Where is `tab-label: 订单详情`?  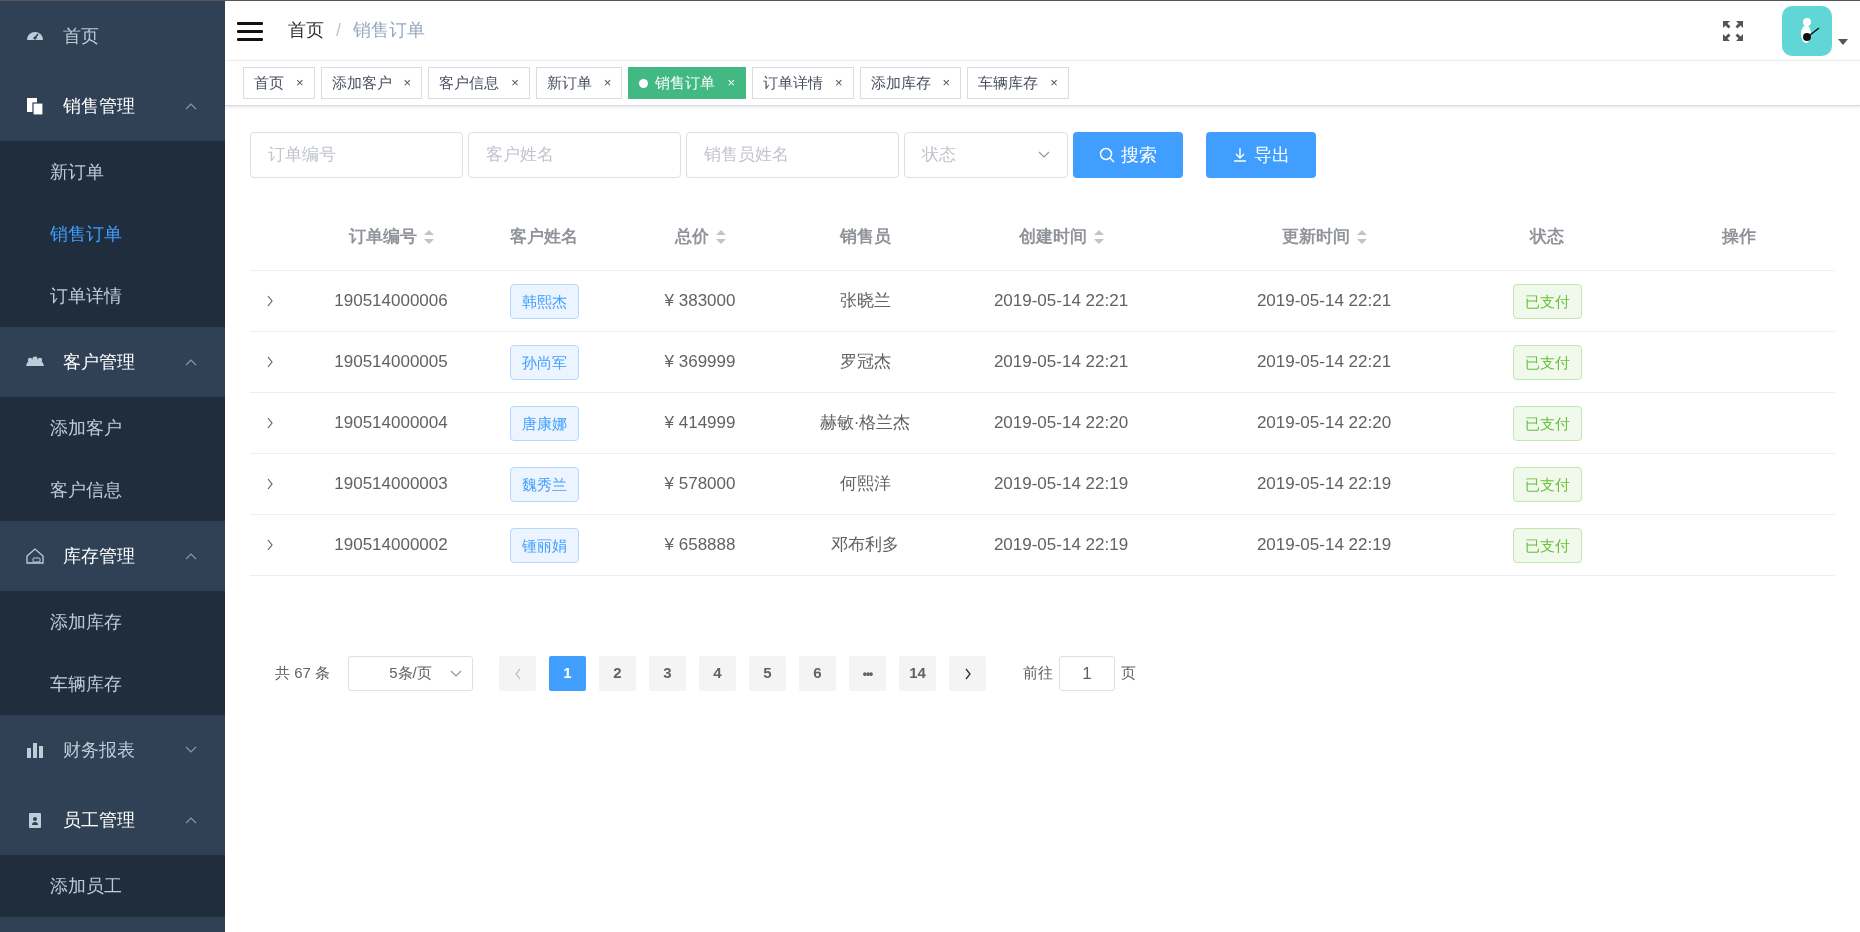
tab-label: 订单详情 is located at coordinates (792, 83).